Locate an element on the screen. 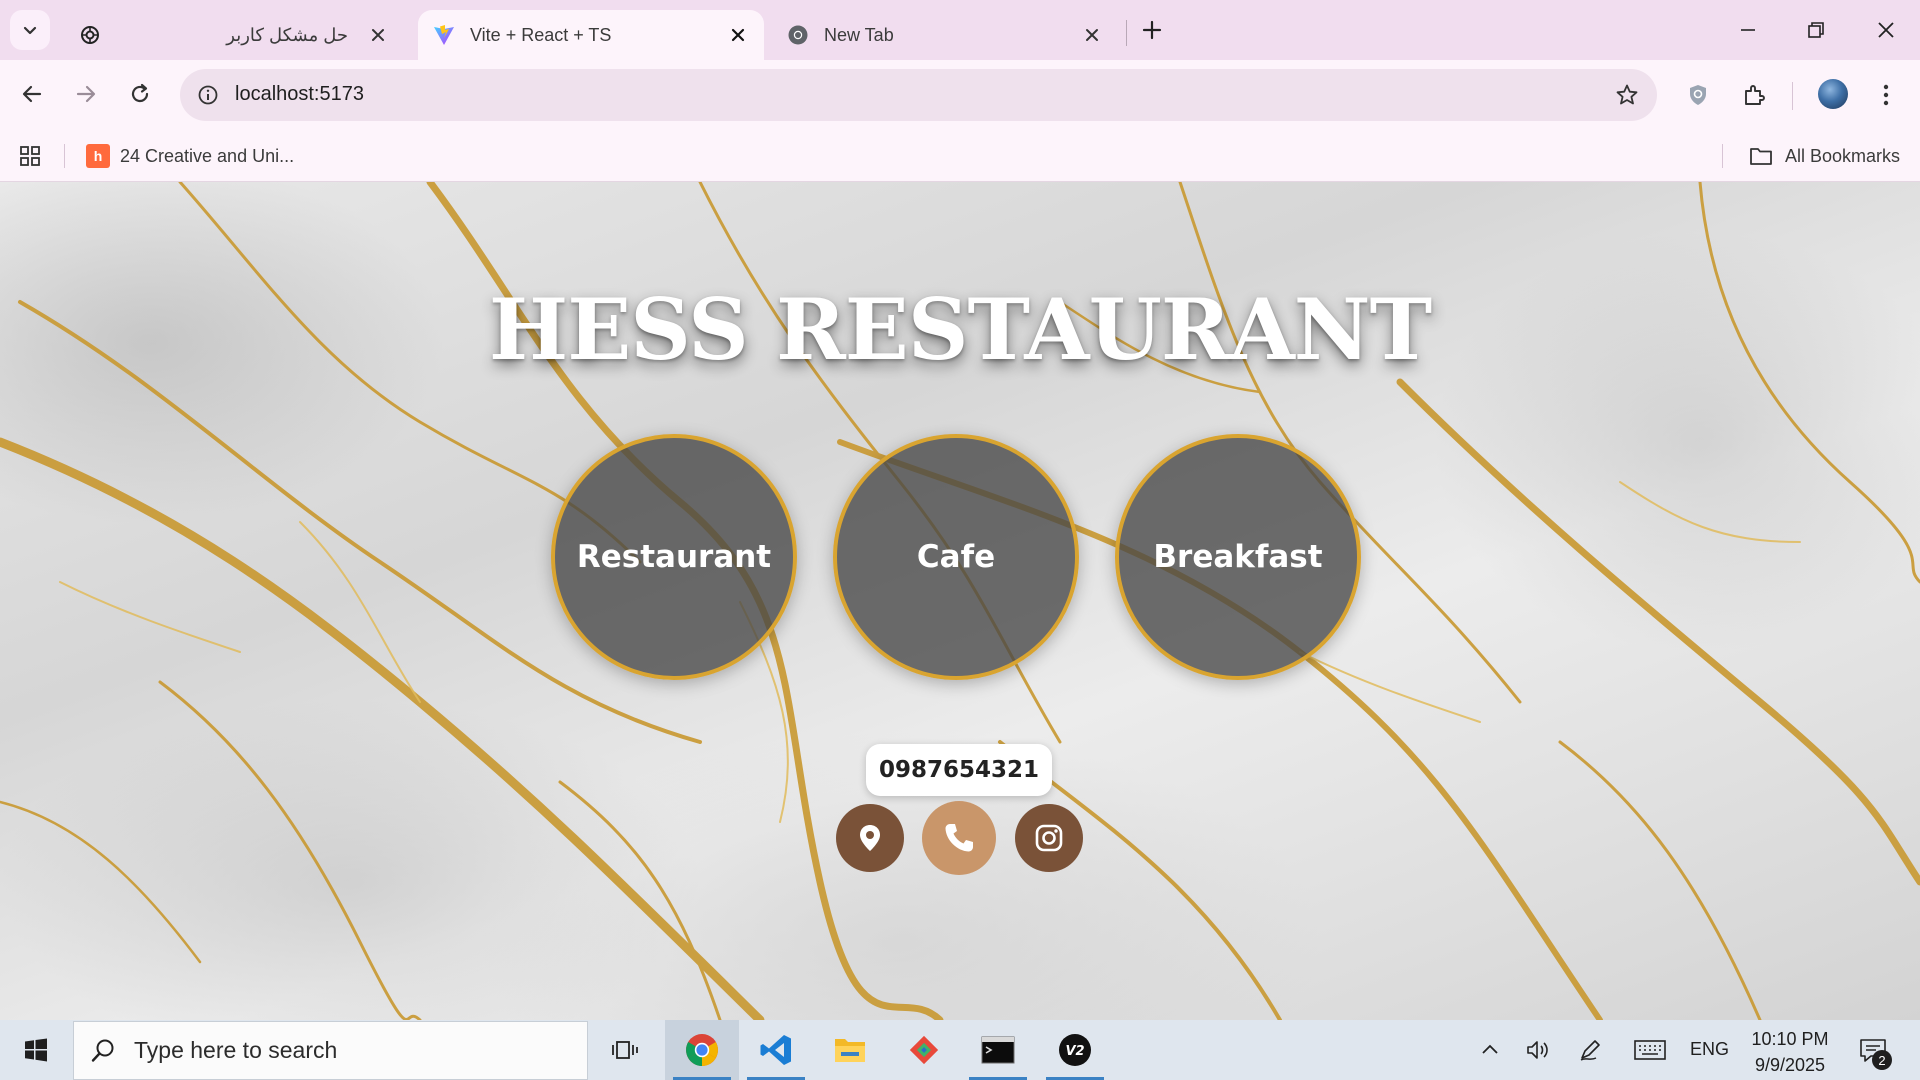 The image size is (1920, 1080). location-icon is located at coordinates (870, 838).